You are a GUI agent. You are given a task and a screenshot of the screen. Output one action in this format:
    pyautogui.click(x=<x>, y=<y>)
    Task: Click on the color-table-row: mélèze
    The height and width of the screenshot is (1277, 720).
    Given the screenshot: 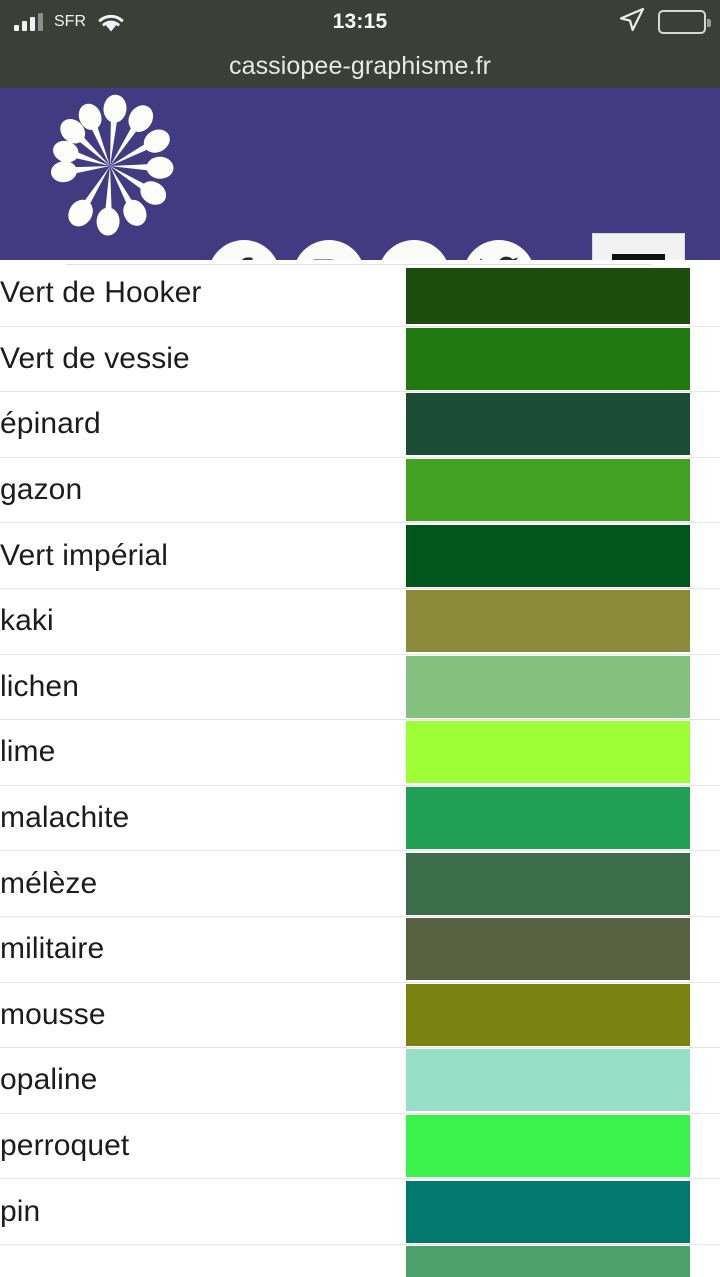 What is the action you would take?
    pyautogui.click(x=360, y=883)
    